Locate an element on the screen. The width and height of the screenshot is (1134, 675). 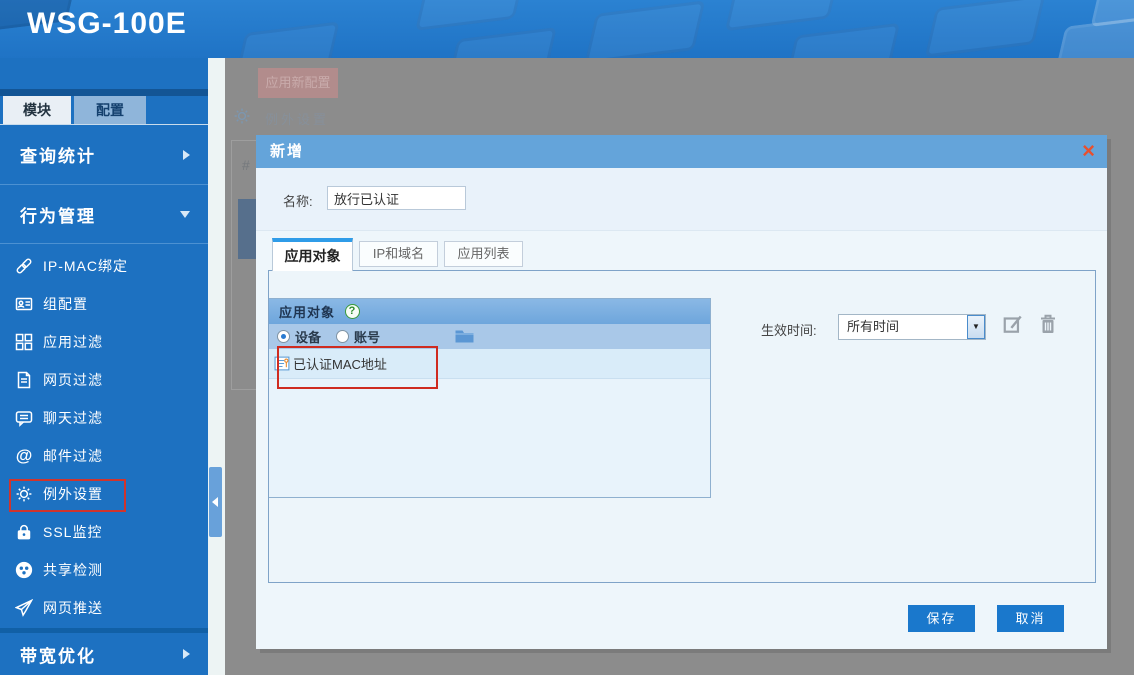
panel-title: 应用对象 is located at coordinates (307, 312).